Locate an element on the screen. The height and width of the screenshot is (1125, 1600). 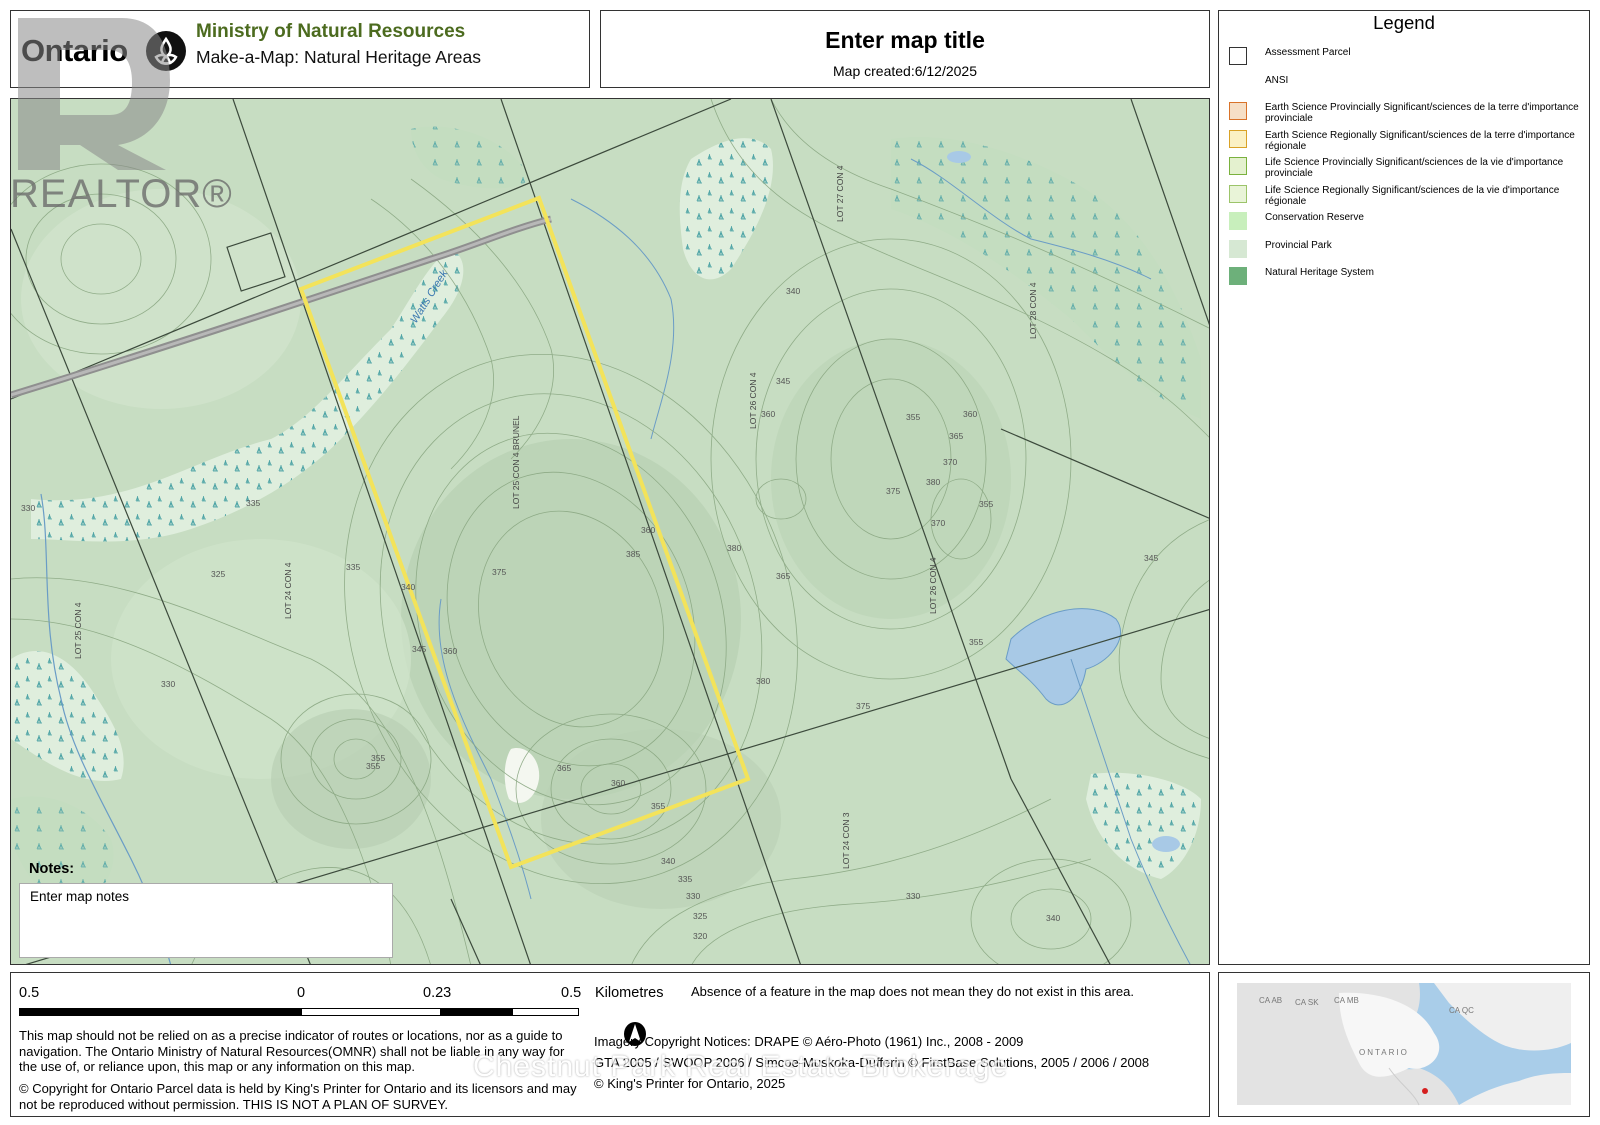
inset-label: CA SK is located at coordinates (1307, 1002).